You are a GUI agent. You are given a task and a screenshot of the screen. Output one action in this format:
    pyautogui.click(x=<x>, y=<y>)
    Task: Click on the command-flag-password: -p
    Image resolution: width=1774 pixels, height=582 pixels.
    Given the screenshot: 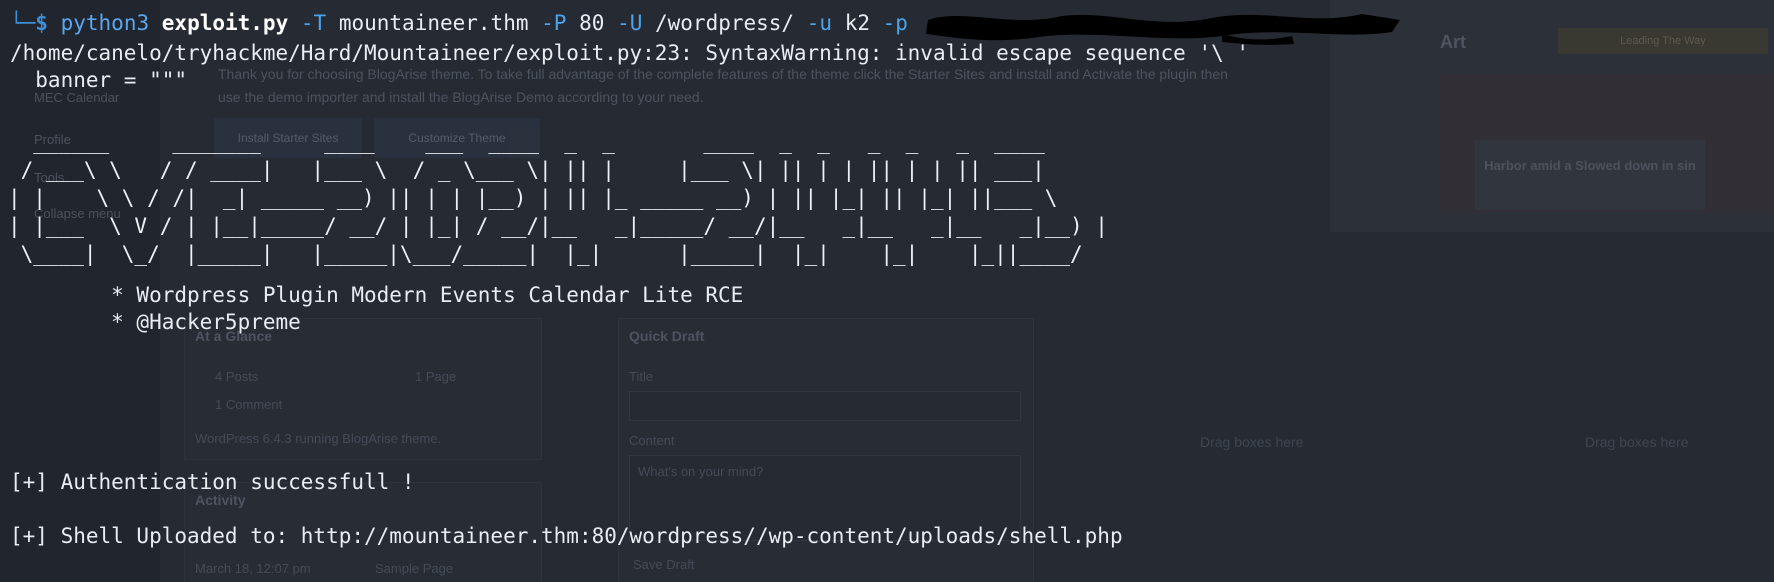 What is the action you would take?
    pyautogui.click(x=895, y=23)
    